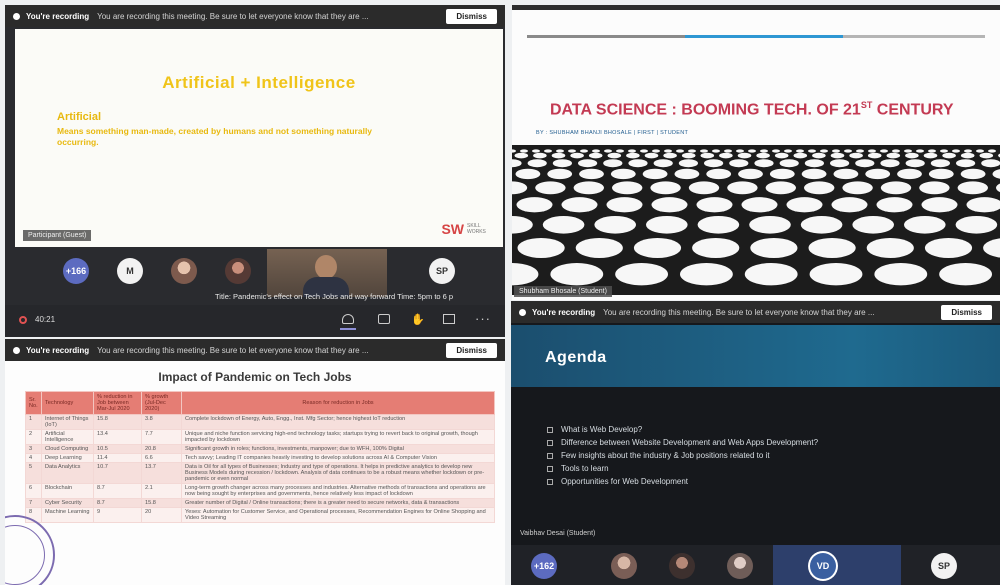 The height and width of the screenshot is (585, 1000). Describe the element at coordinates (348, 329) in the screenshot. I see `people-underline` at that location.